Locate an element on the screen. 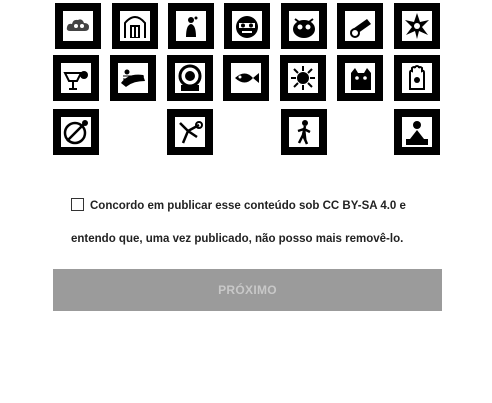 The image size is (492, 403). cat-icon is located at coordinates (361, 79).